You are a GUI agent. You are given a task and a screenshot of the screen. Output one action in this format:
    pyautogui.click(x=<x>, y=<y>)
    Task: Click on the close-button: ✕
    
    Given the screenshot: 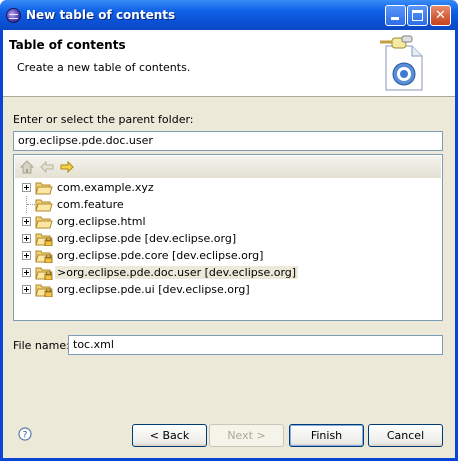 What is the action you would take?
    pyautogui.click(x=440, y=15)
    